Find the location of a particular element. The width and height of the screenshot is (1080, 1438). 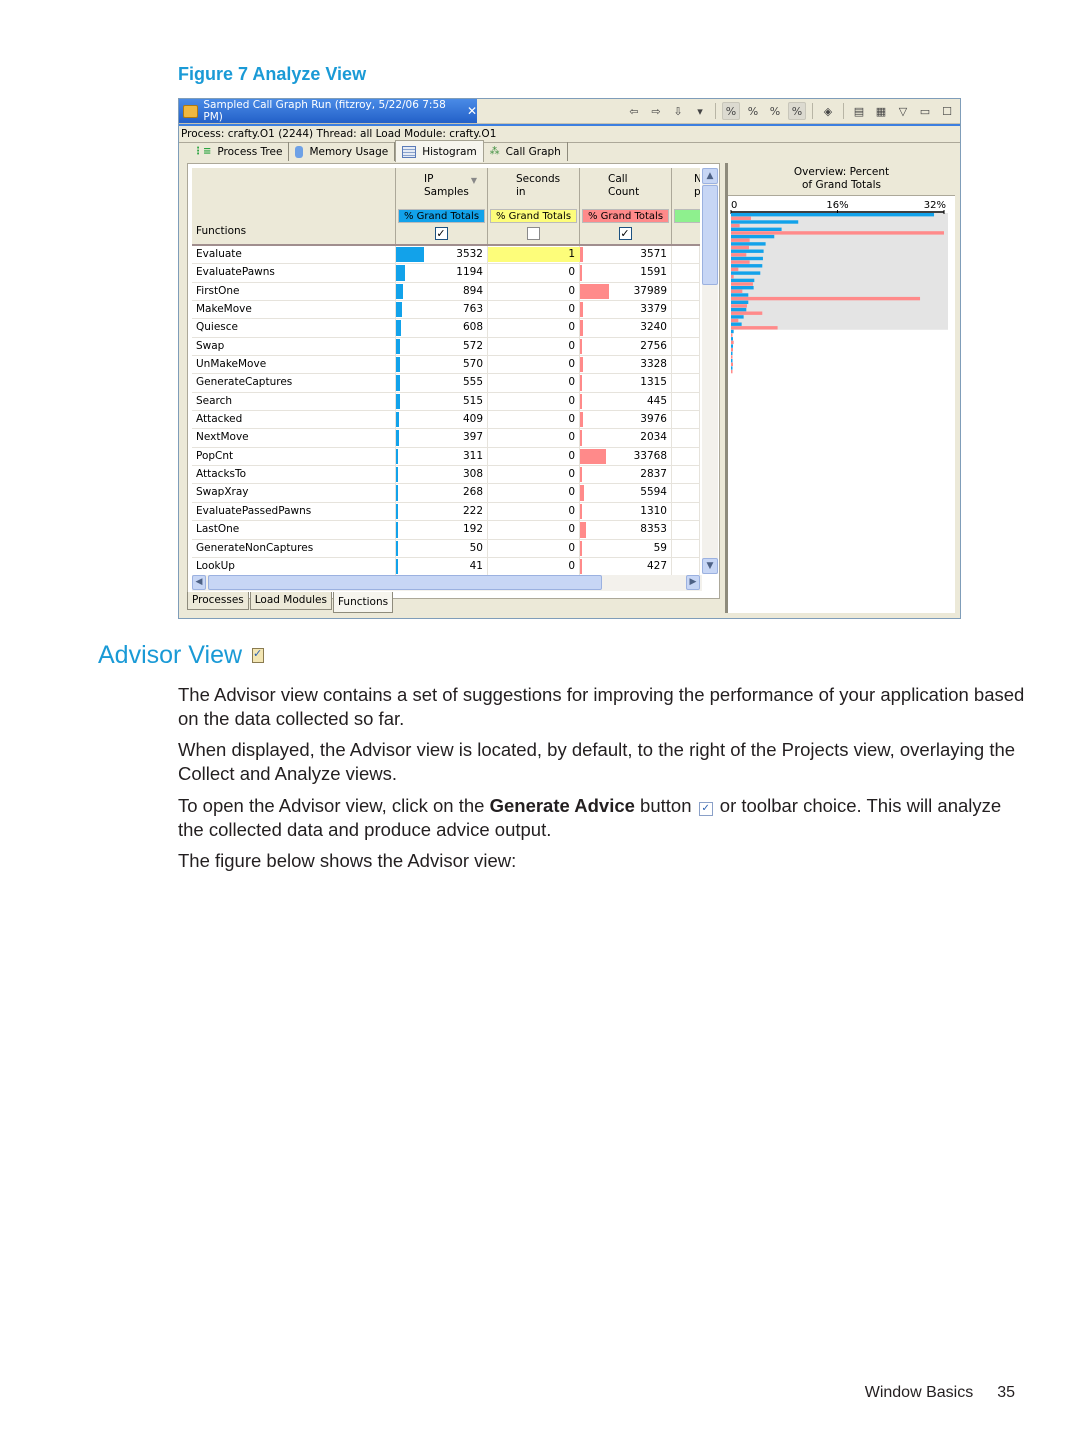

ip-samples-cell: 3532 is located at coordinates (442, 255).